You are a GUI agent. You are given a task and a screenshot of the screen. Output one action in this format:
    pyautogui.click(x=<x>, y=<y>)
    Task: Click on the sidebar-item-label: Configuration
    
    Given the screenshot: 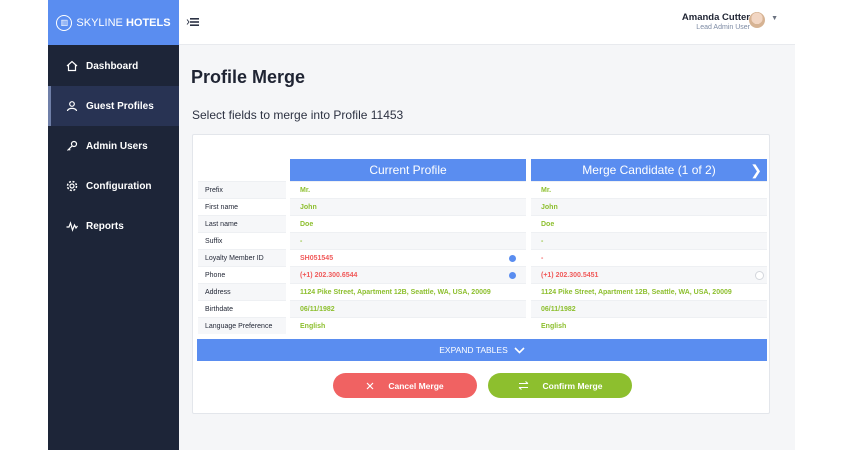 What is the action you would take?
    pyautogui.click(x=119, y=186)
    